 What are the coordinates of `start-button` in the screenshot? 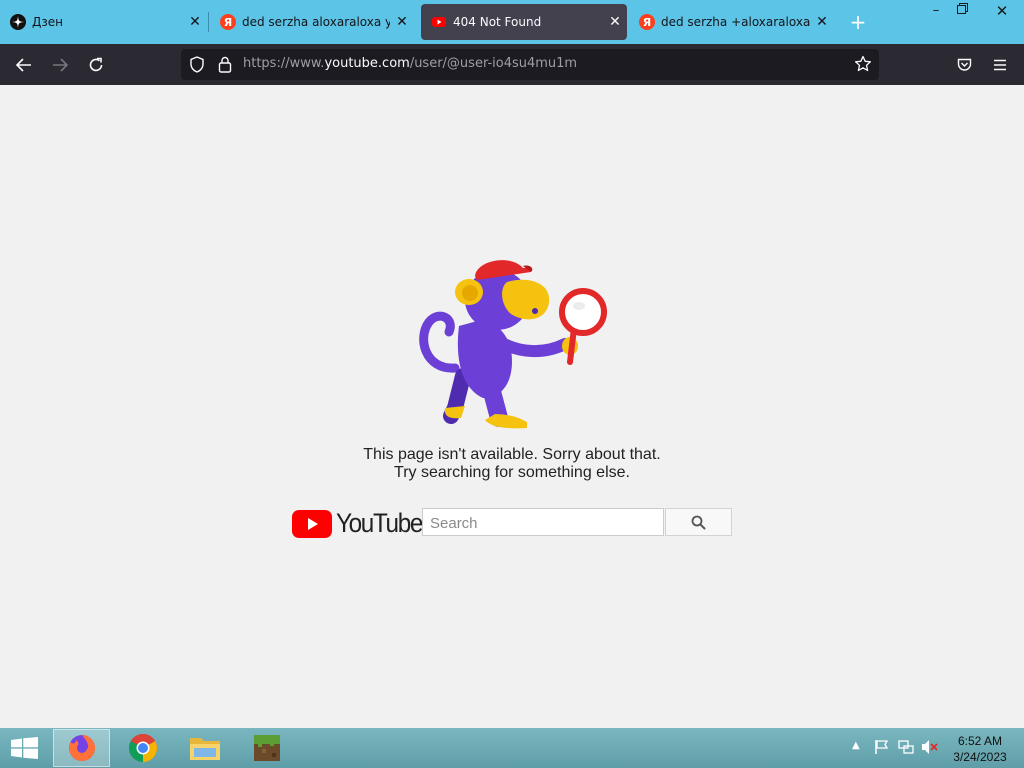 It's located at (24, 750).